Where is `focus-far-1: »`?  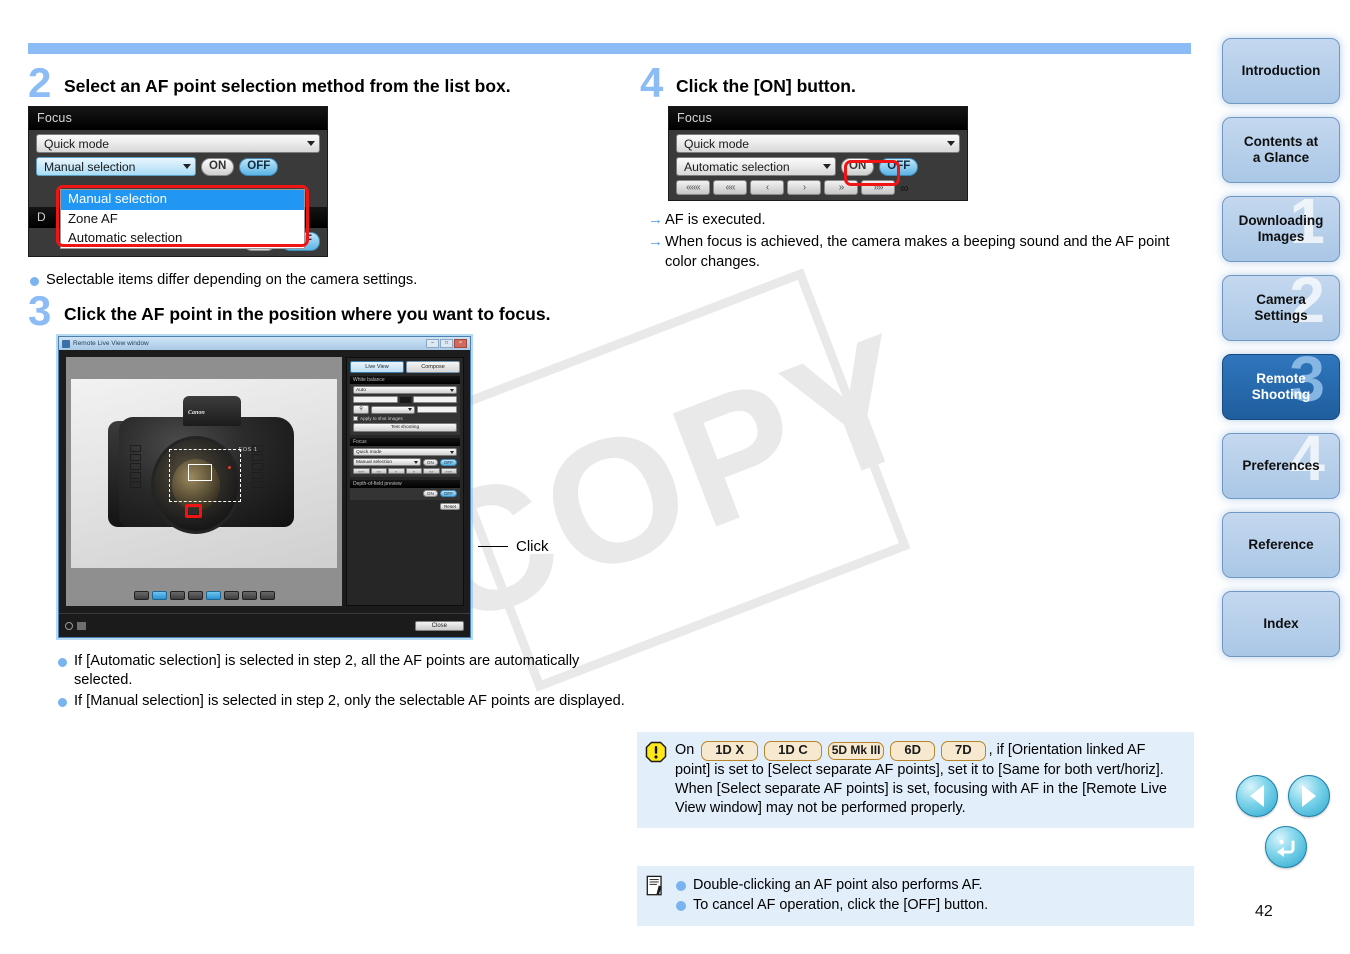
focus-far-1: » is located at coordinates (413, 471).